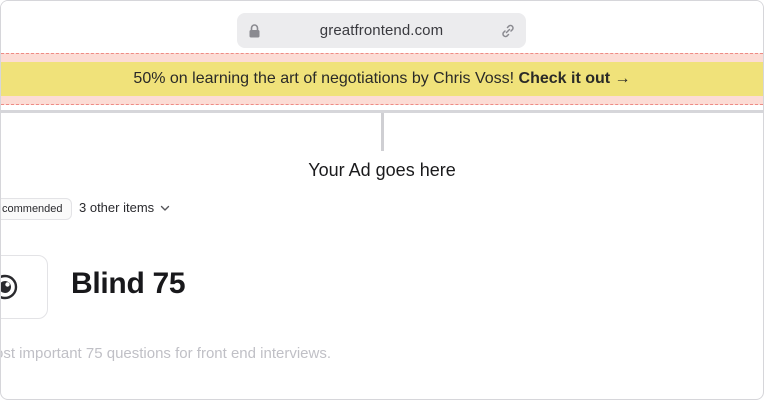  Describe the element at coordinates (36, 209) in the screenshot. I see `recommended-tag: commended` at that location.